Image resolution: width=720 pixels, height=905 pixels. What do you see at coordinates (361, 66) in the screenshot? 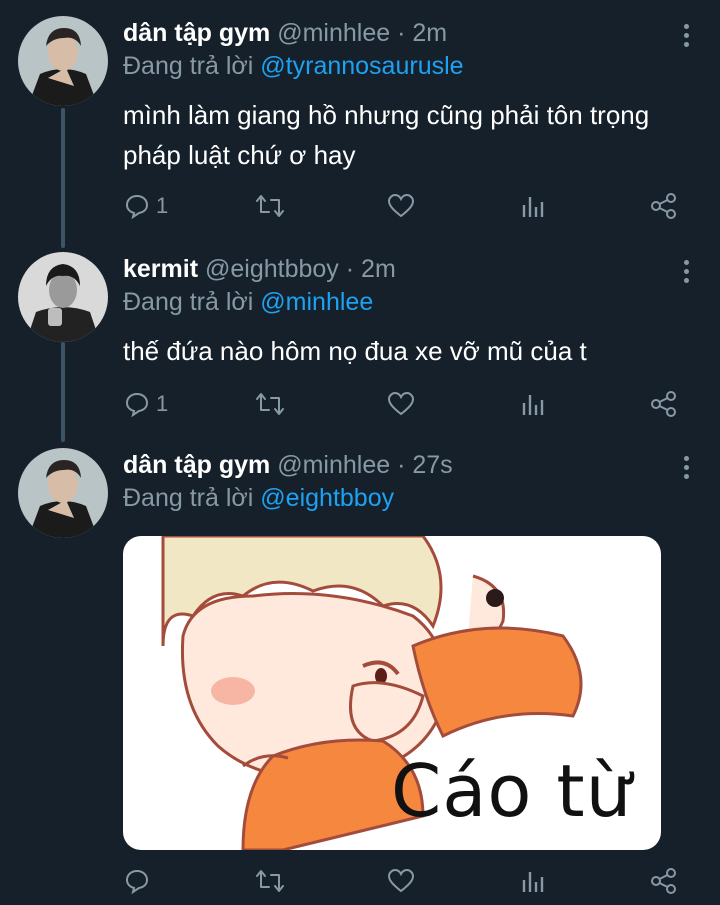
I see `mention-link: @tyrannosaurusle` at bounding box center [361, 66].